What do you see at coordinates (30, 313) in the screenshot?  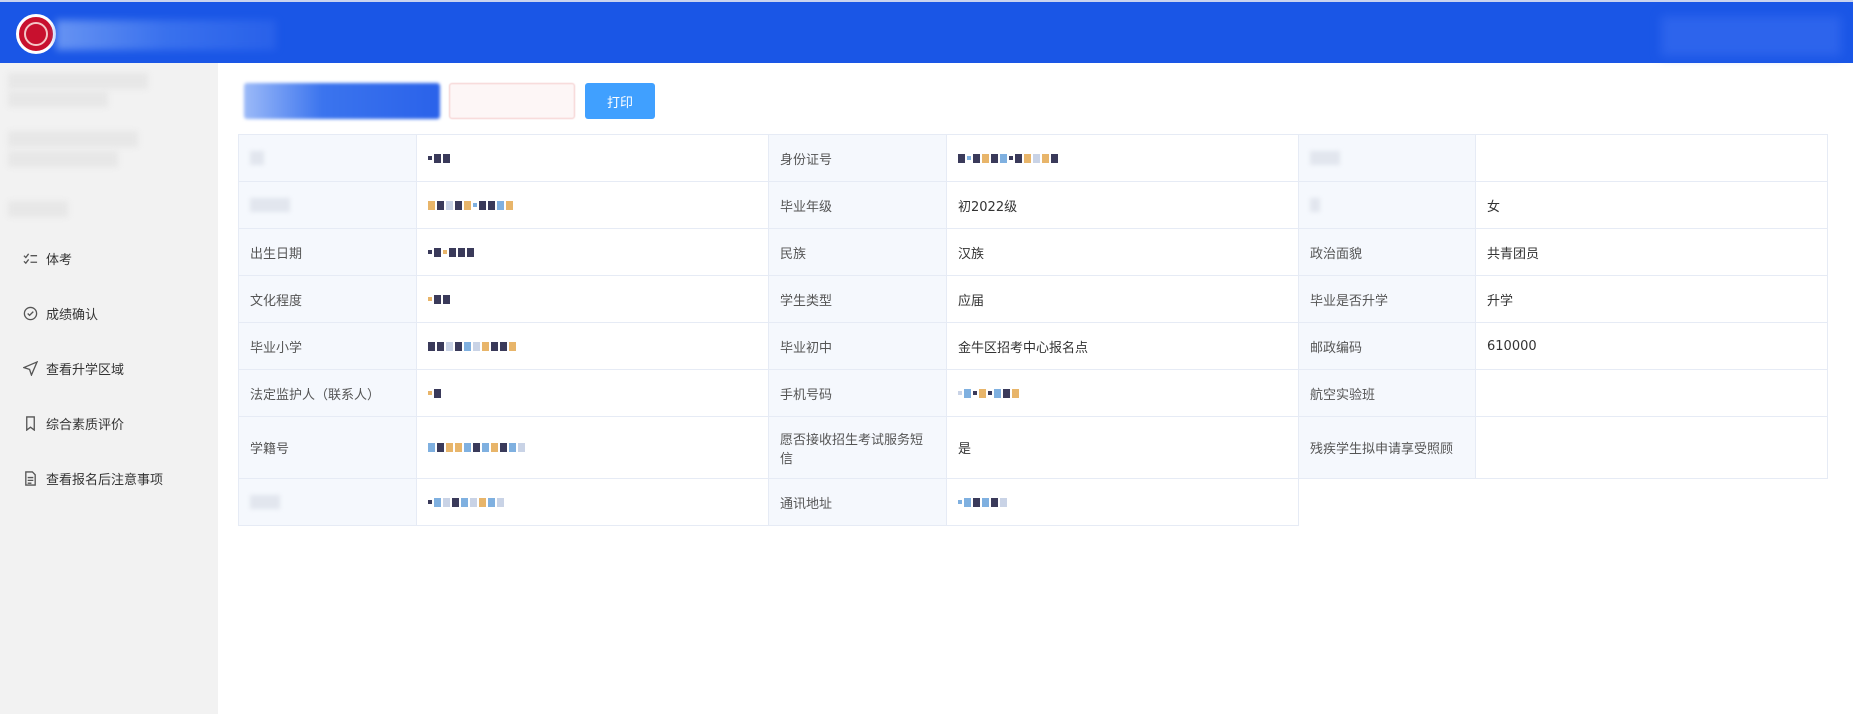 I see `check-circle-icon` at bounding box center [30, 313].